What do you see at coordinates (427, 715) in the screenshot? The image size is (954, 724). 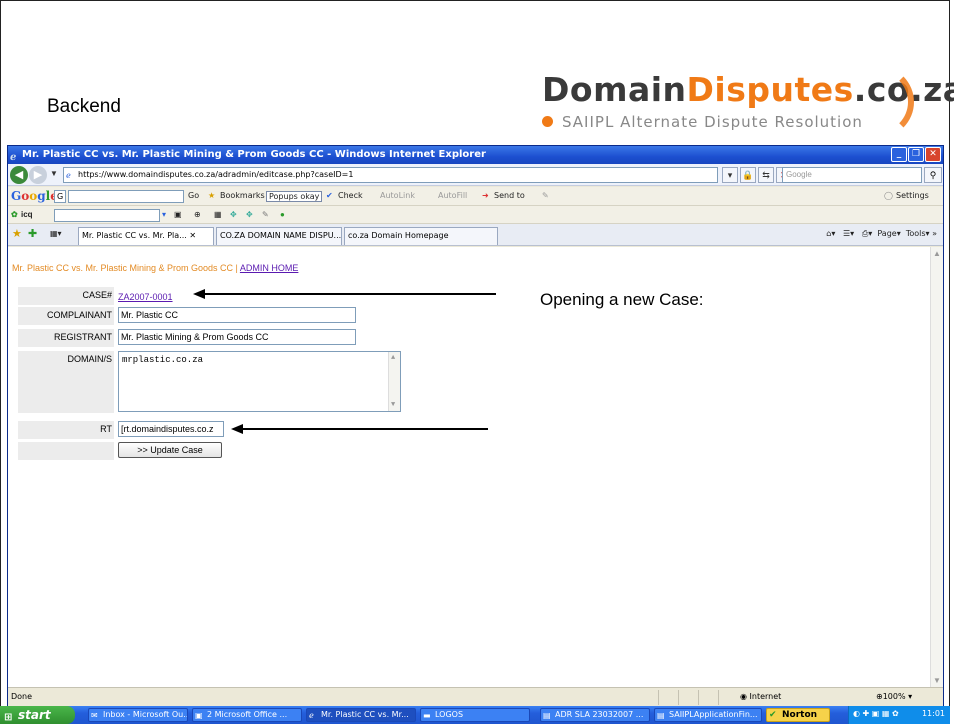 I see `folder-icon: ▬` at bounding box center [427, 715].